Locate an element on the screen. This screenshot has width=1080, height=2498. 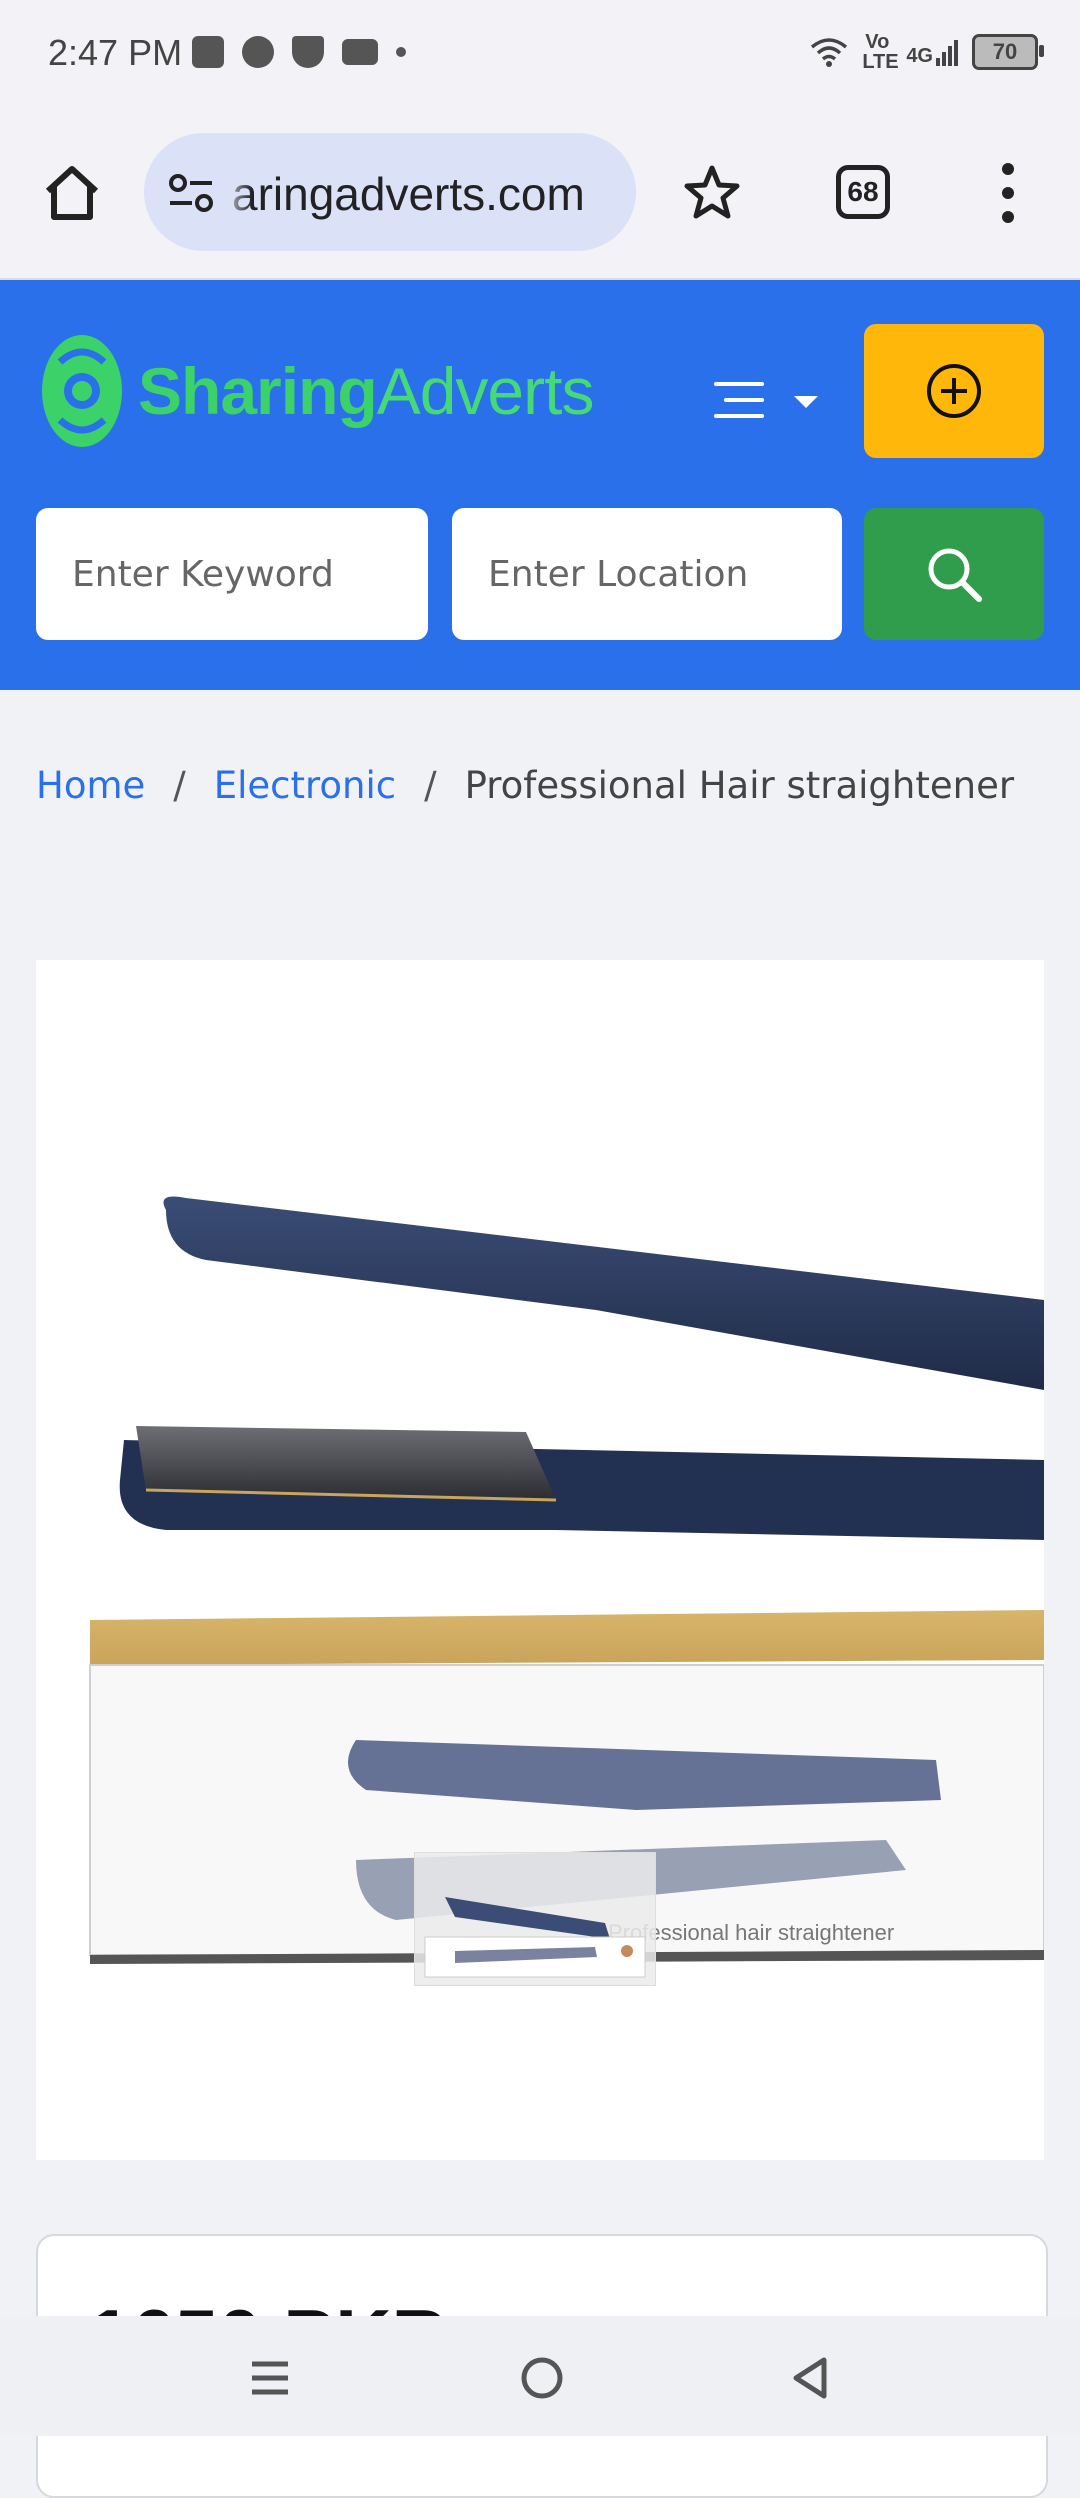
keyword-input is located at coordinates (232, 574).